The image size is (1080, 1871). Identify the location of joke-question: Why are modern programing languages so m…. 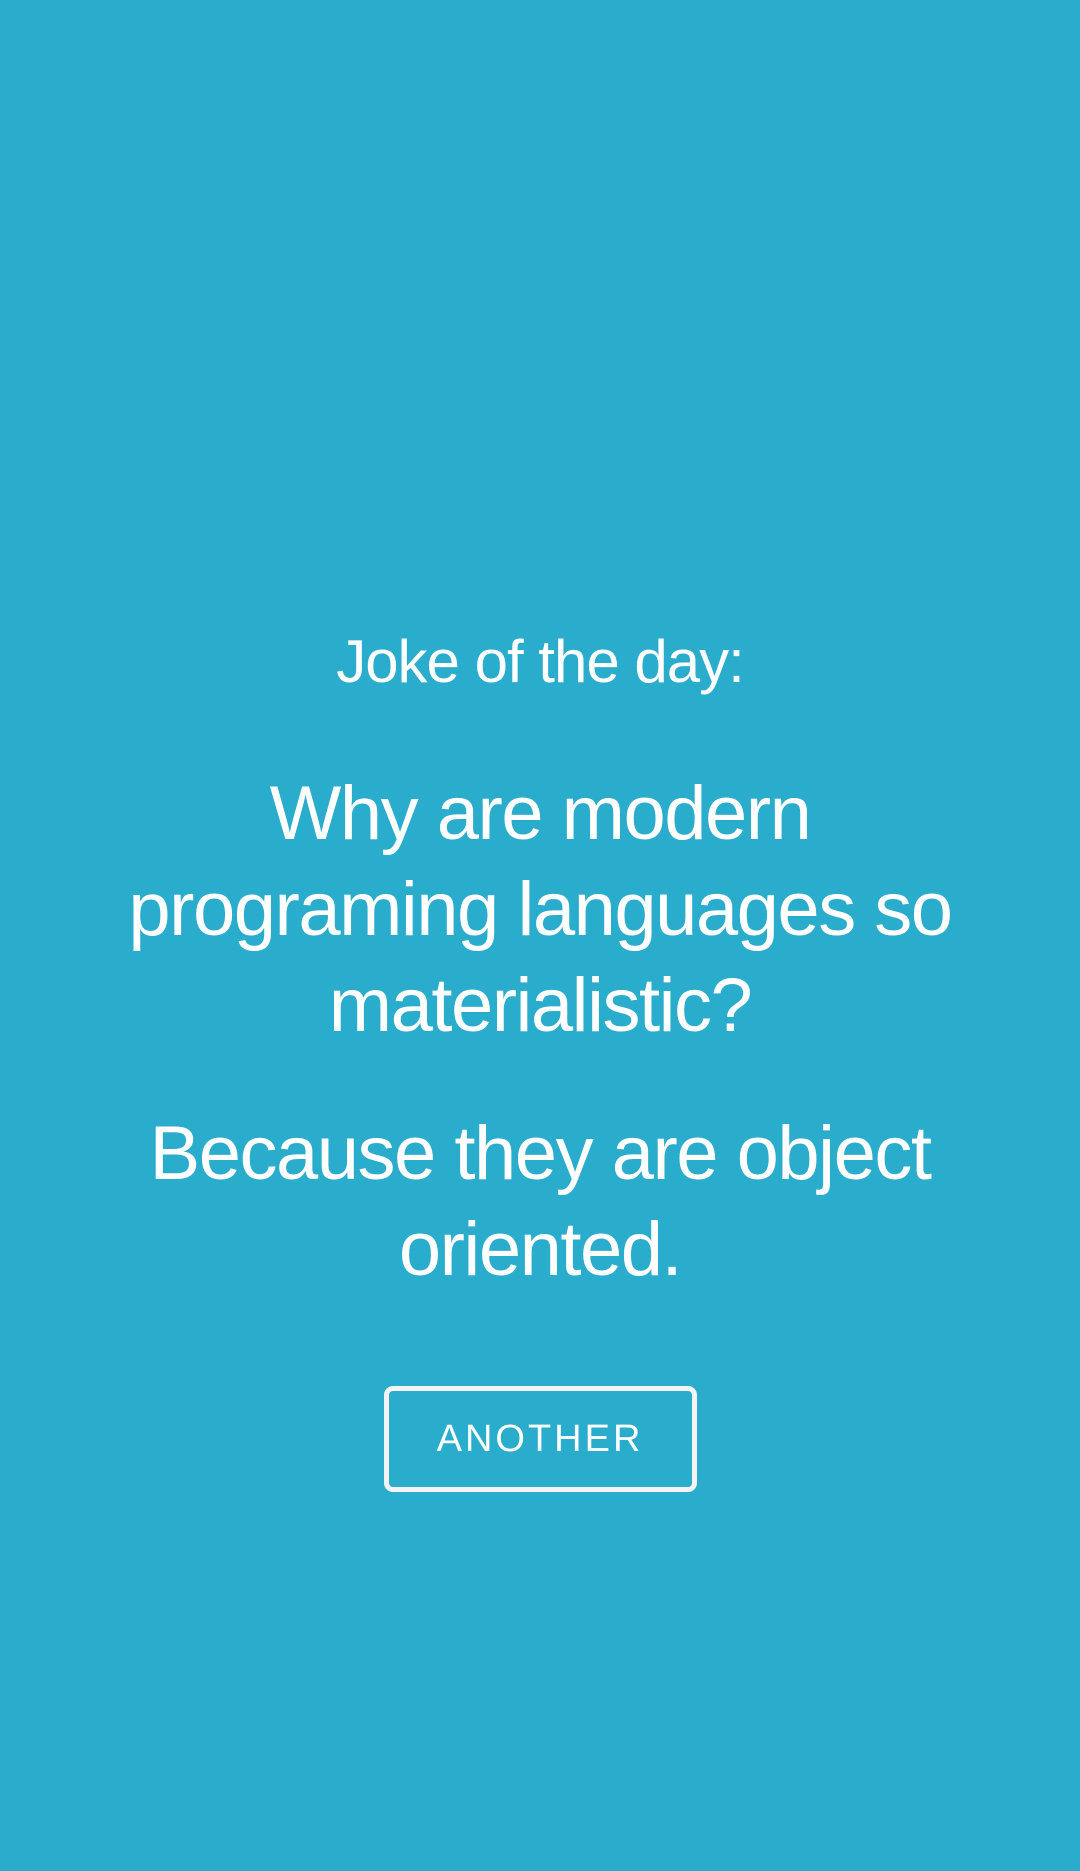
(540, 909).